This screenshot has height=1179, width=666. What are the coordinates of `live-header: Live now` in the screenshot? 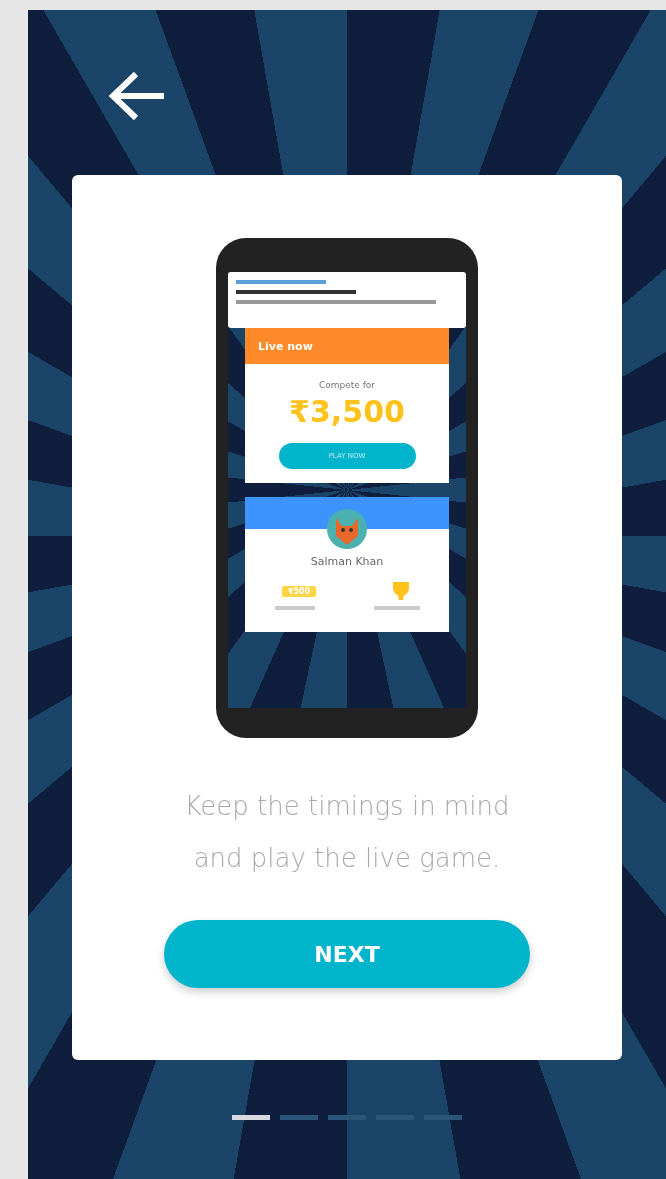 It's located at (347, 346).